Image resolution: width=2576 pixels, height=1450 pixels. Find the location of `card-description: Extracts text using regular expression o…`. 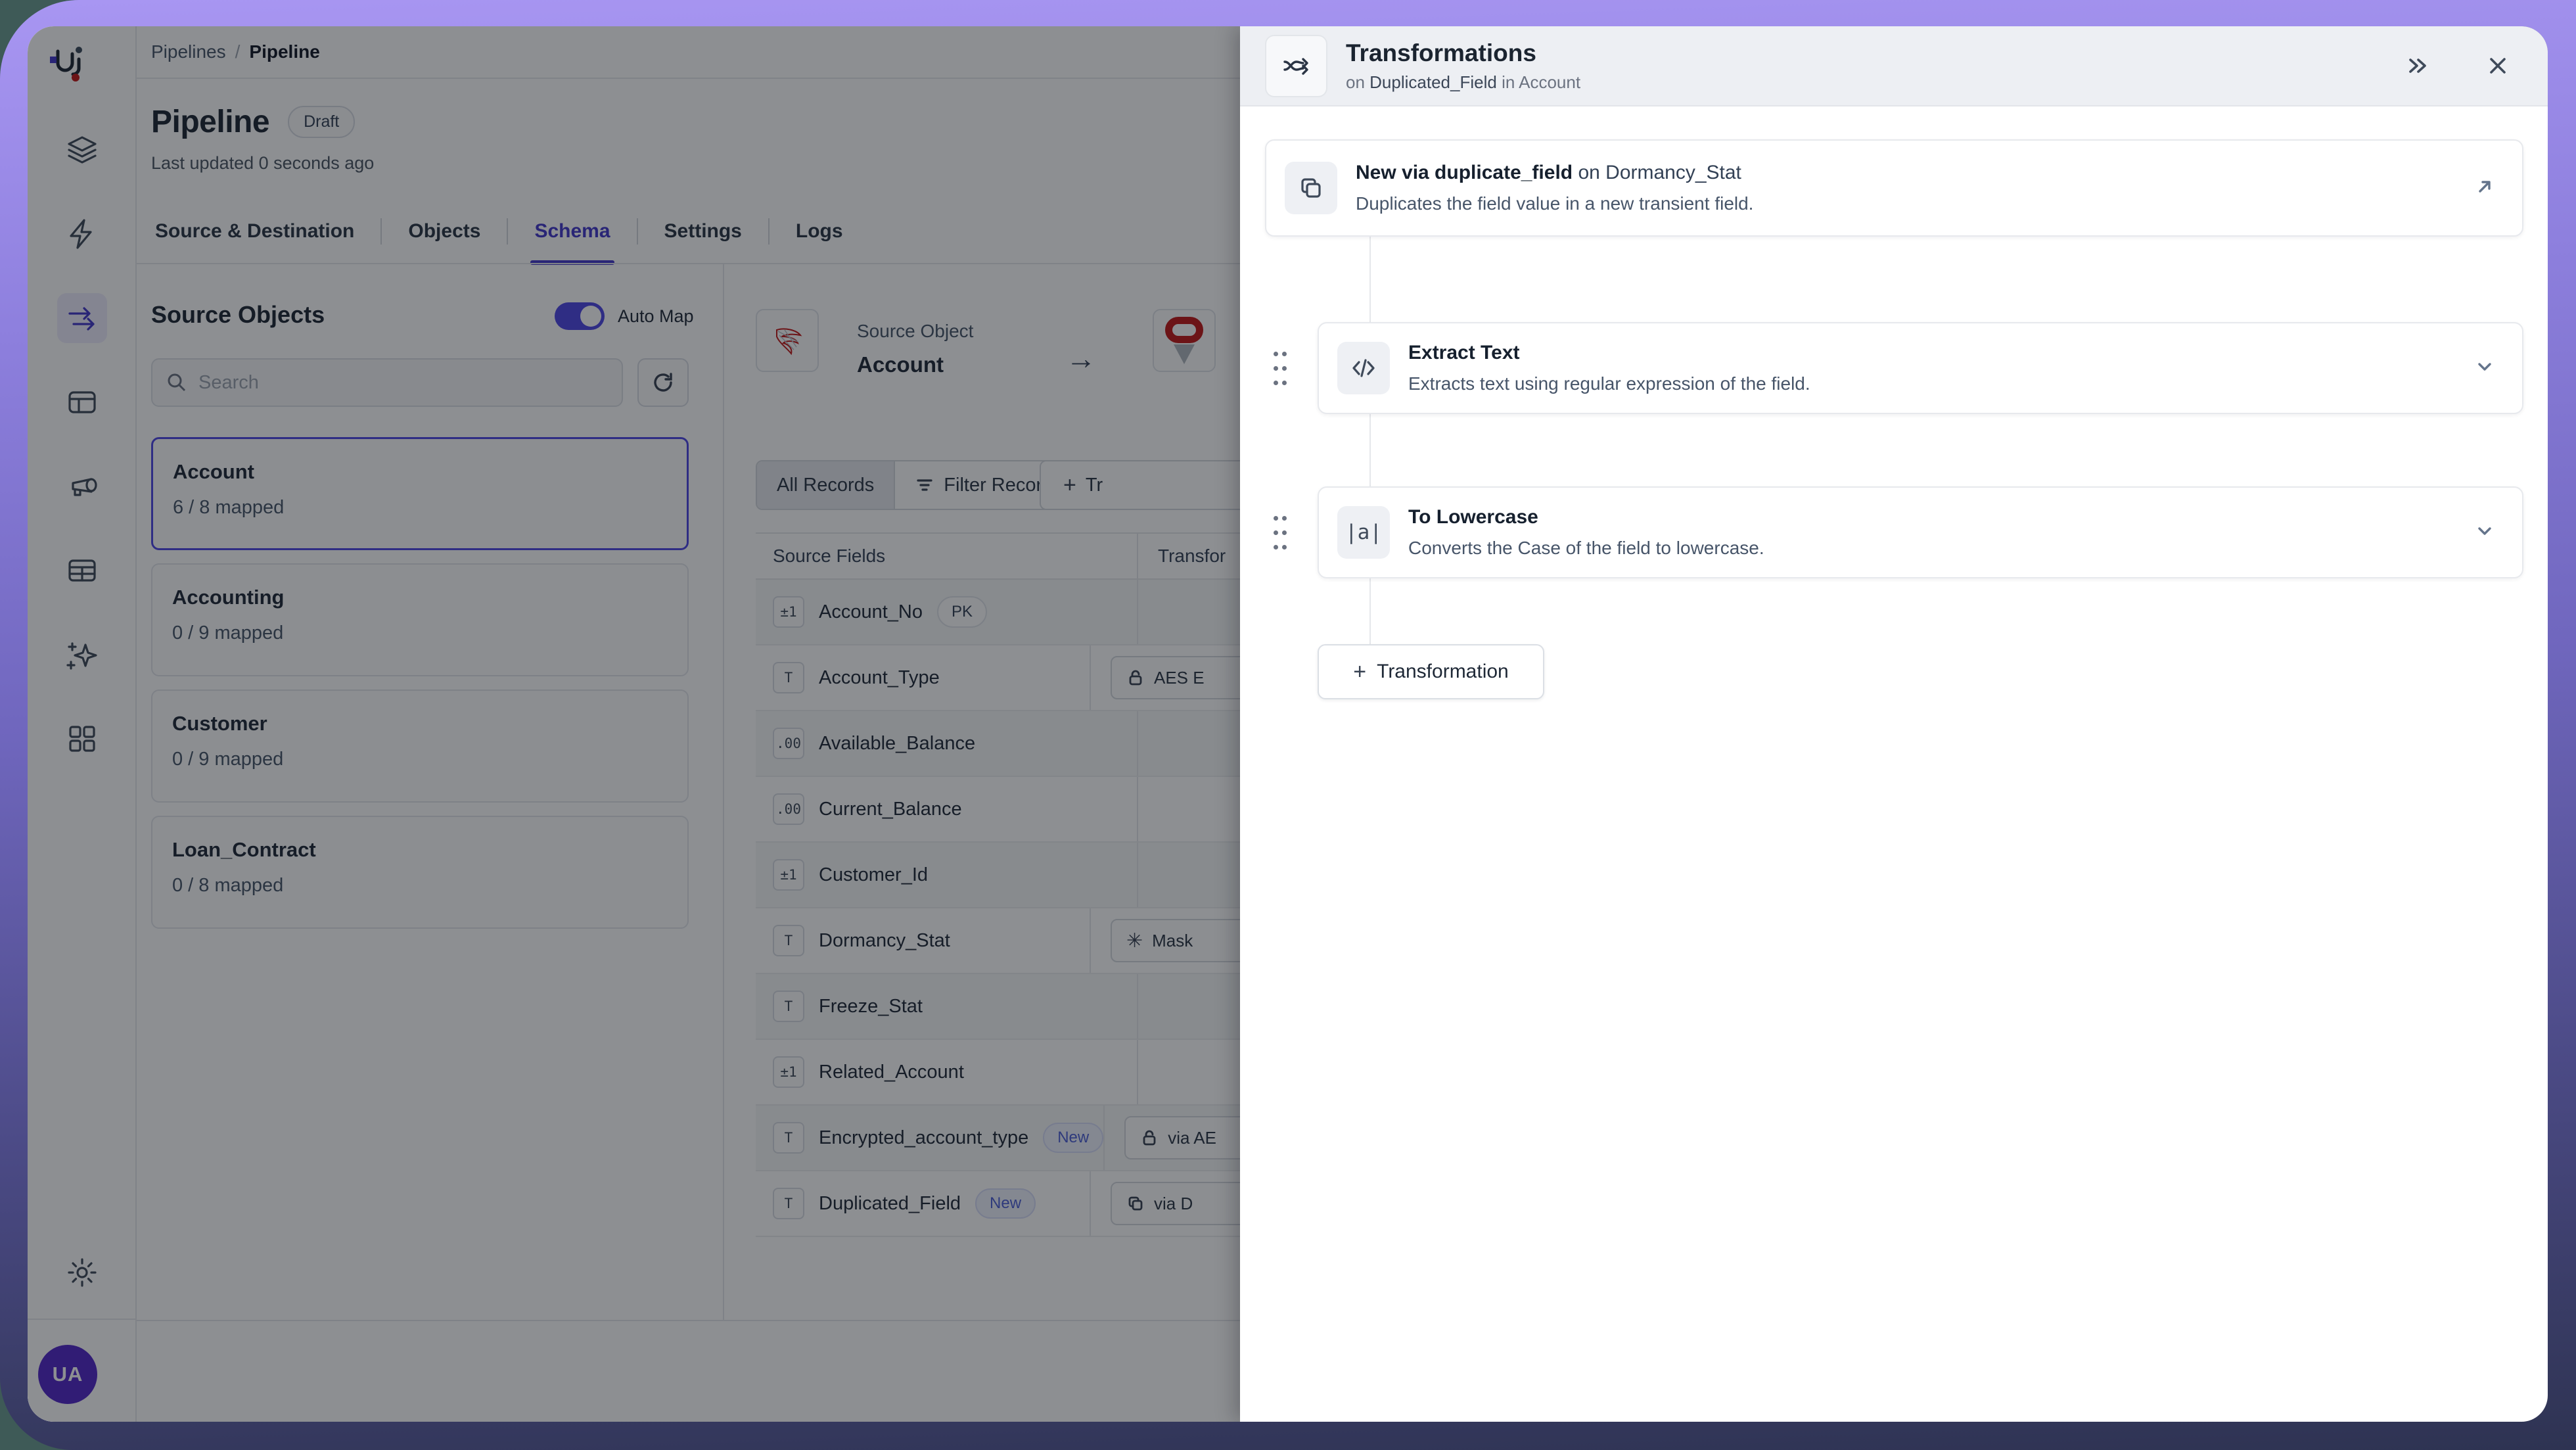

card-description: Extracts text using regular expression o… is located at coordinates (1609, 383).